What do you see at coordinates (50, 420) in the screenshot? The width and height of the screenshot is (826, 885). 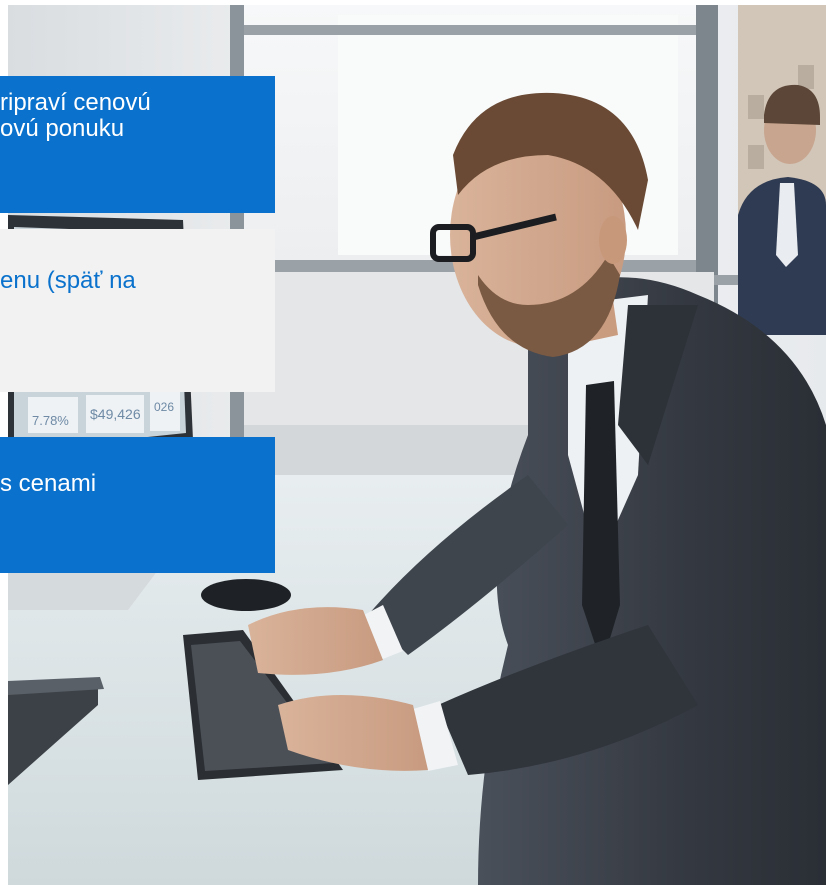 I see `monitor-readout-1: 7.78%` at bounding box center [50, 420].